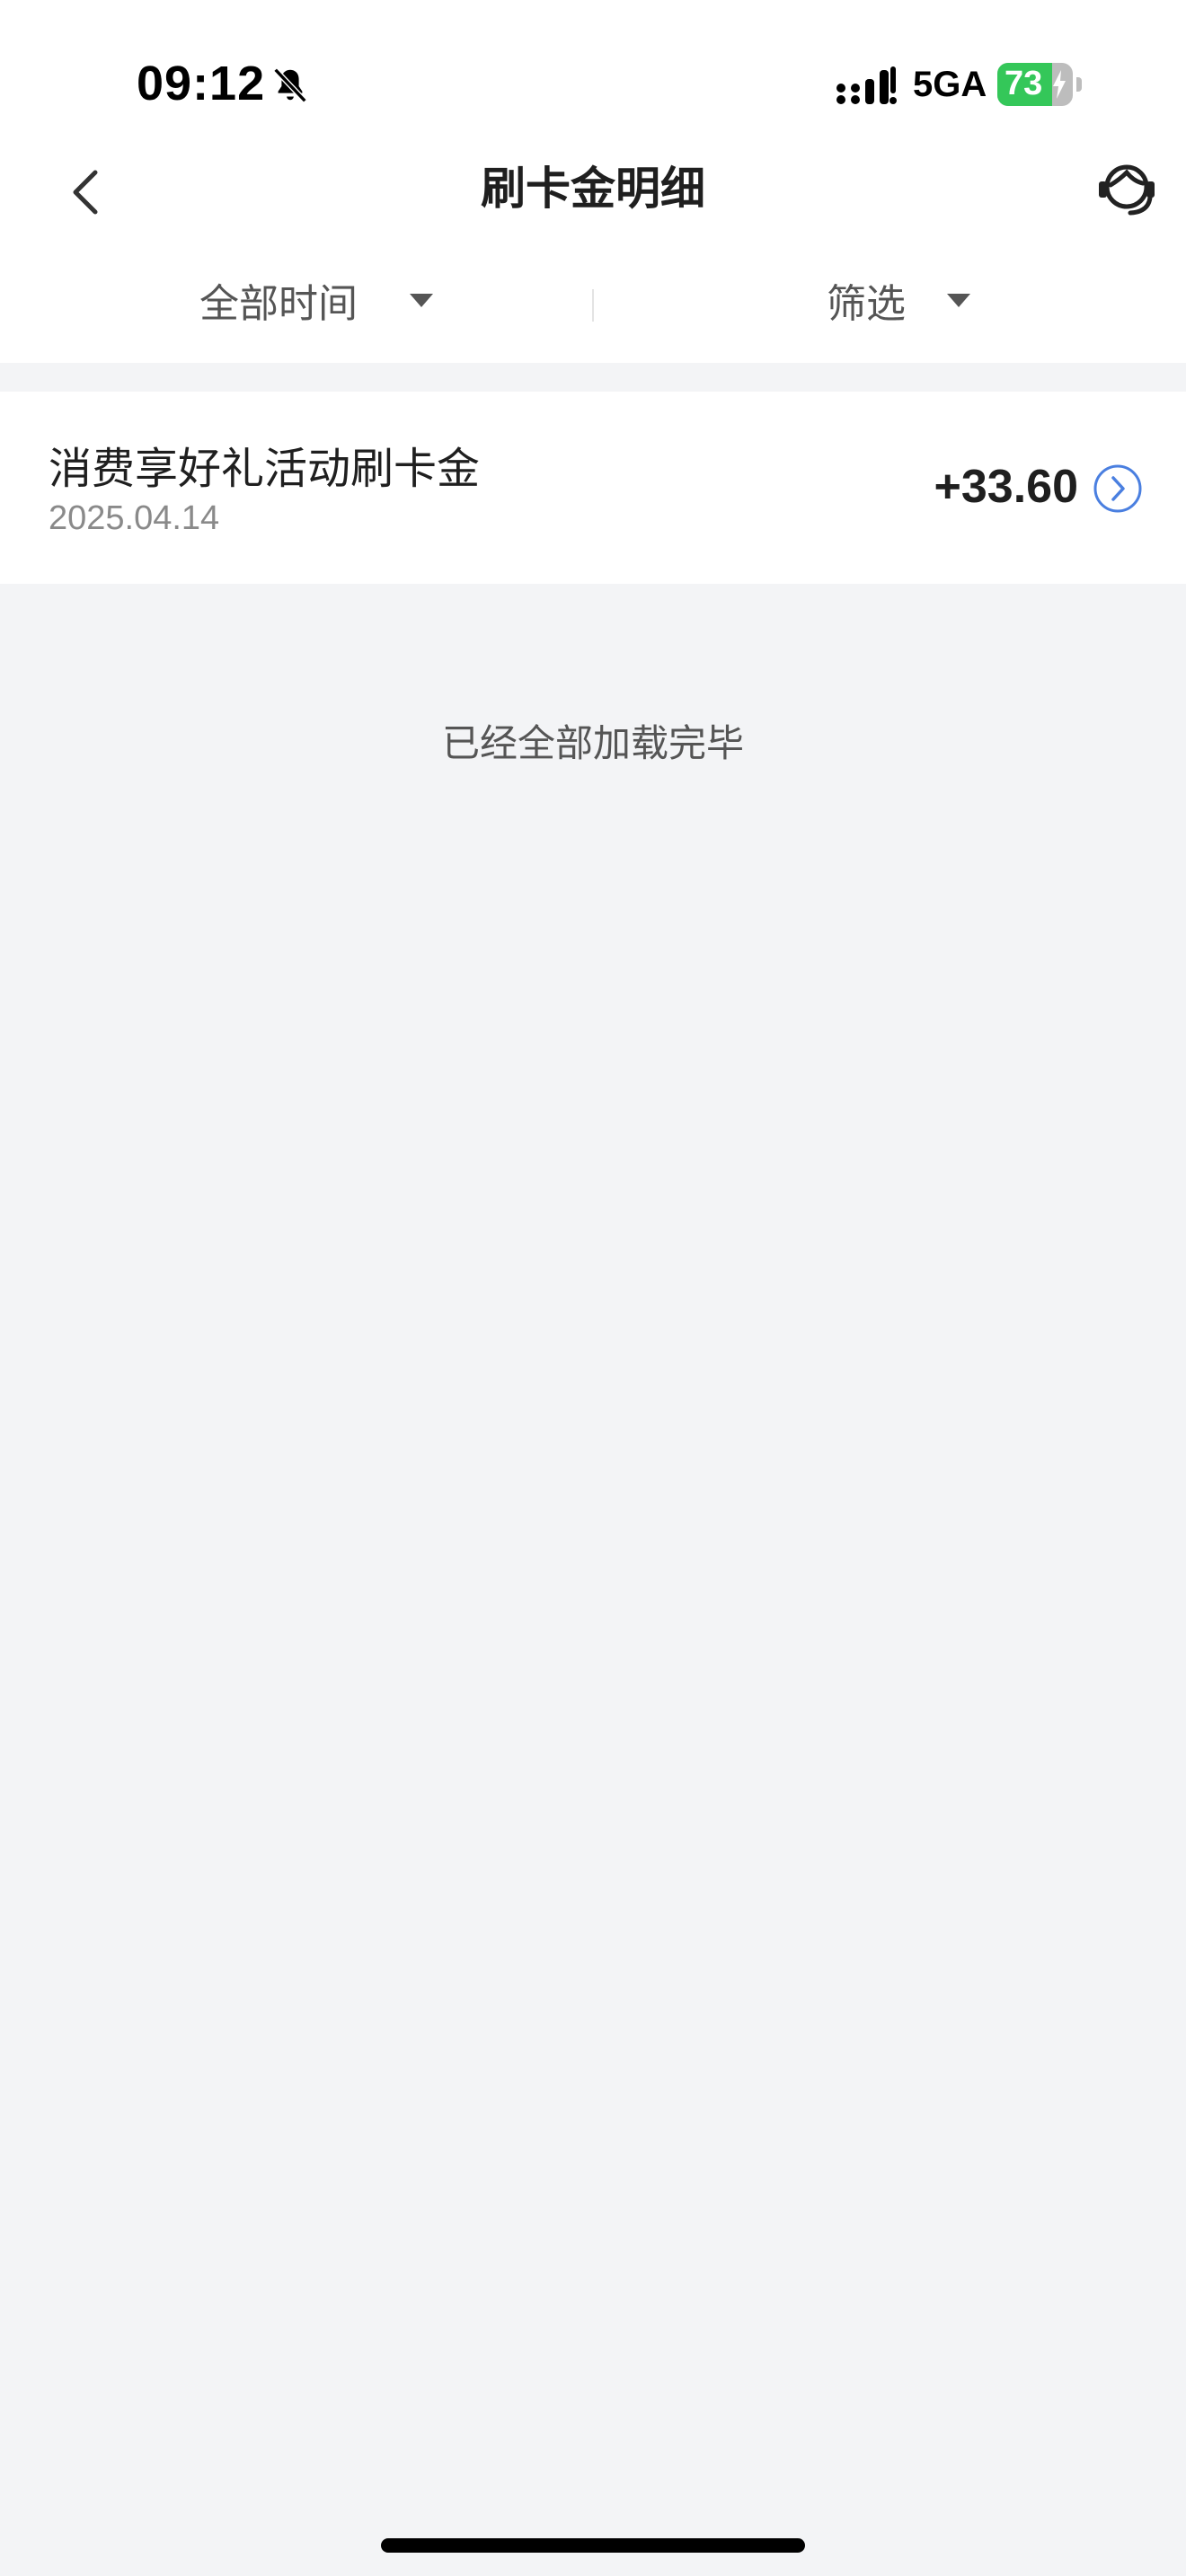 The width and height of the screenshot is (1186, 2576). What do you see at coordinates (593, 72) in the screenshot?
I see `status-bar: 09:12 5GA 73` at bounding box center [593, 72].